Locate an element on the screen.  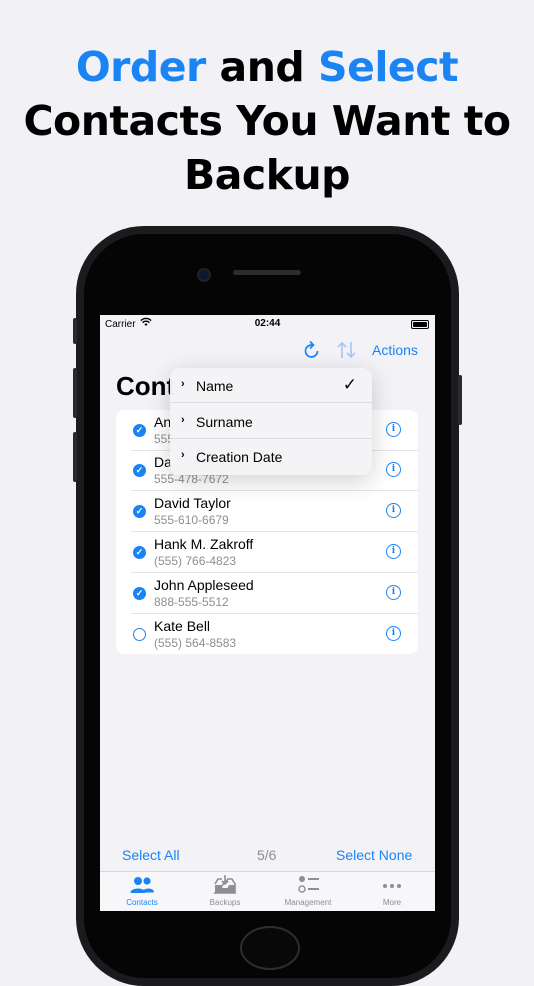
contact-phone: (555) 564-8583 is located at coordinates (195, 643).